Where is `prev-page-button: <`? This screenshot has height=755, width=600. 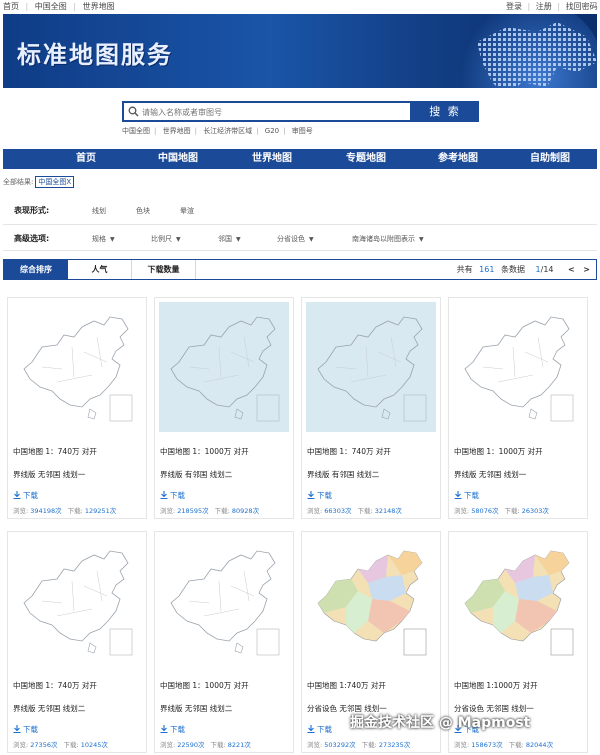
prev-page-button: < is located at coordinates (571, 269).